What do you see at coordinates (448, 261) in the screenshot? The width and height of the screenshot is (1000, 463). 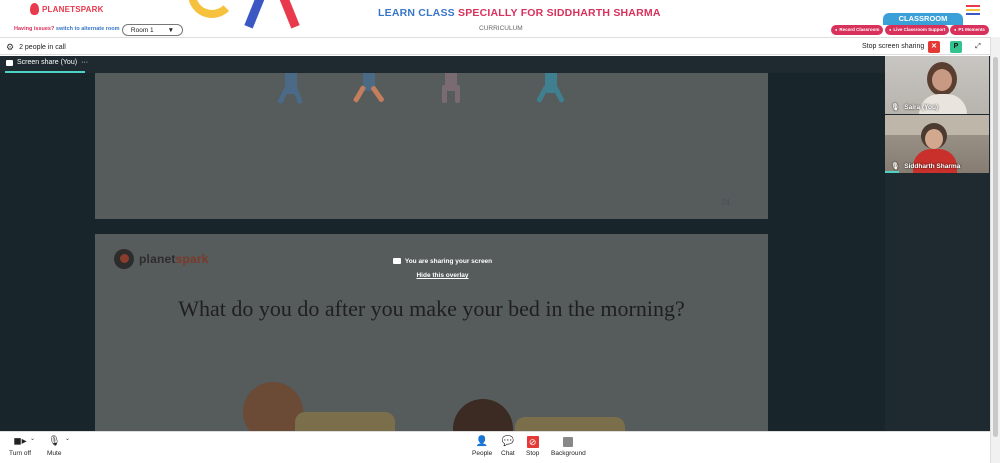 I see `sharing-overlay-text: You are sharing your screen` at bounding box center [448, 261].